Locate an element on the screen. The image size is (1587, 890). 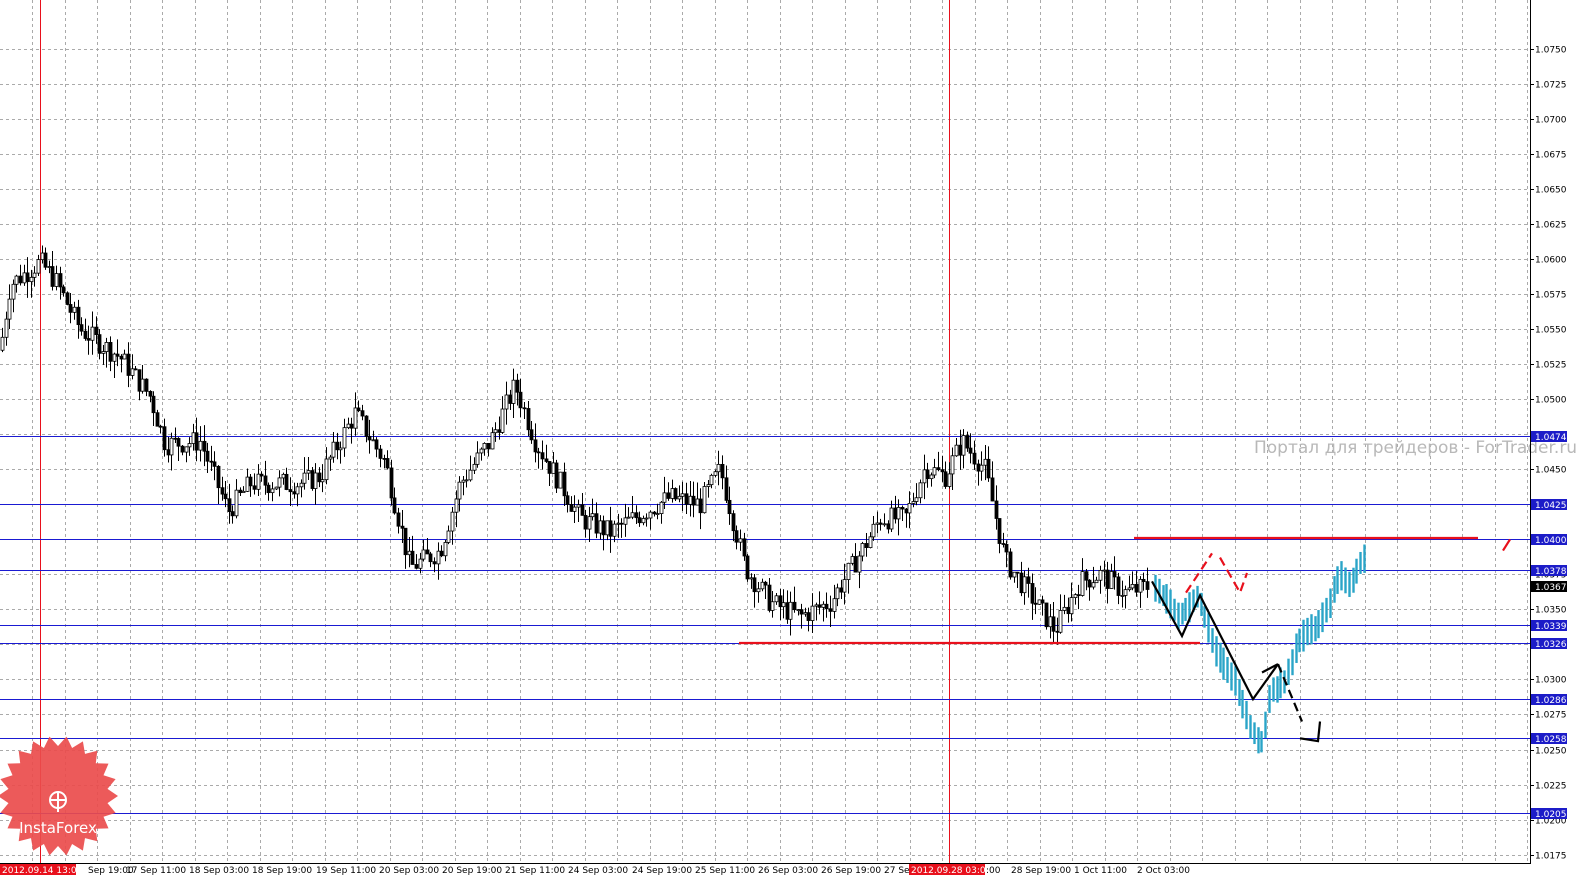
y-tick-label: 1.0725 is located at coordinates (1551, 86).